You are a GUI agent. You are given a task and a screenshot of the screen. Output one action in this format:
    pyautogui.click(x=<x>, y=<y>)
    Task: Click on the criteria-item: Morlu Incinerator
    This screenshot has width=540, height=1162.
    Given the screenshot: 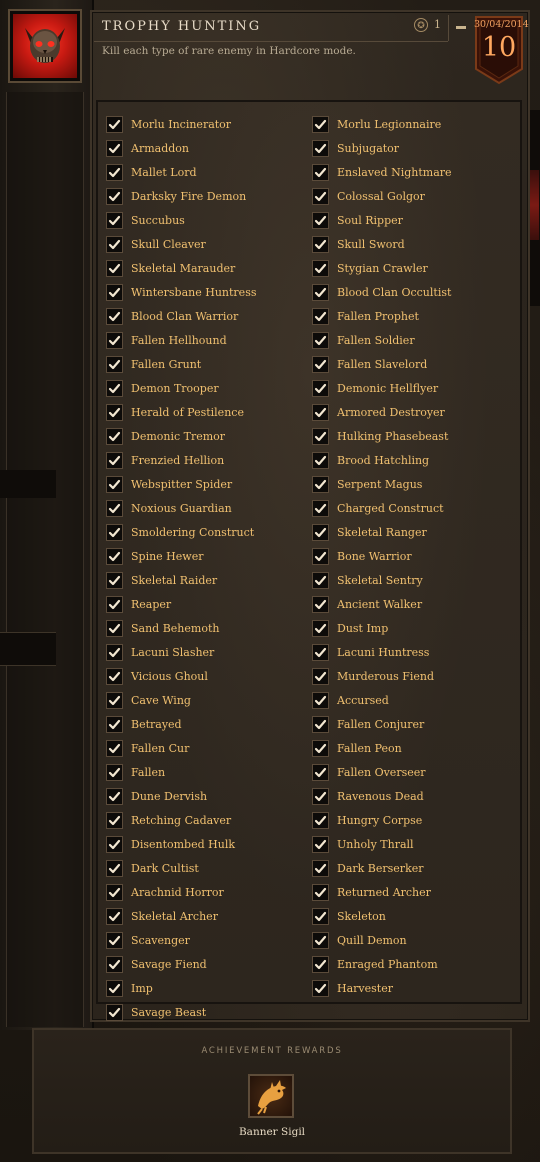 What is the action you would take?
    pyautogui.click(x=168, y=124)
    